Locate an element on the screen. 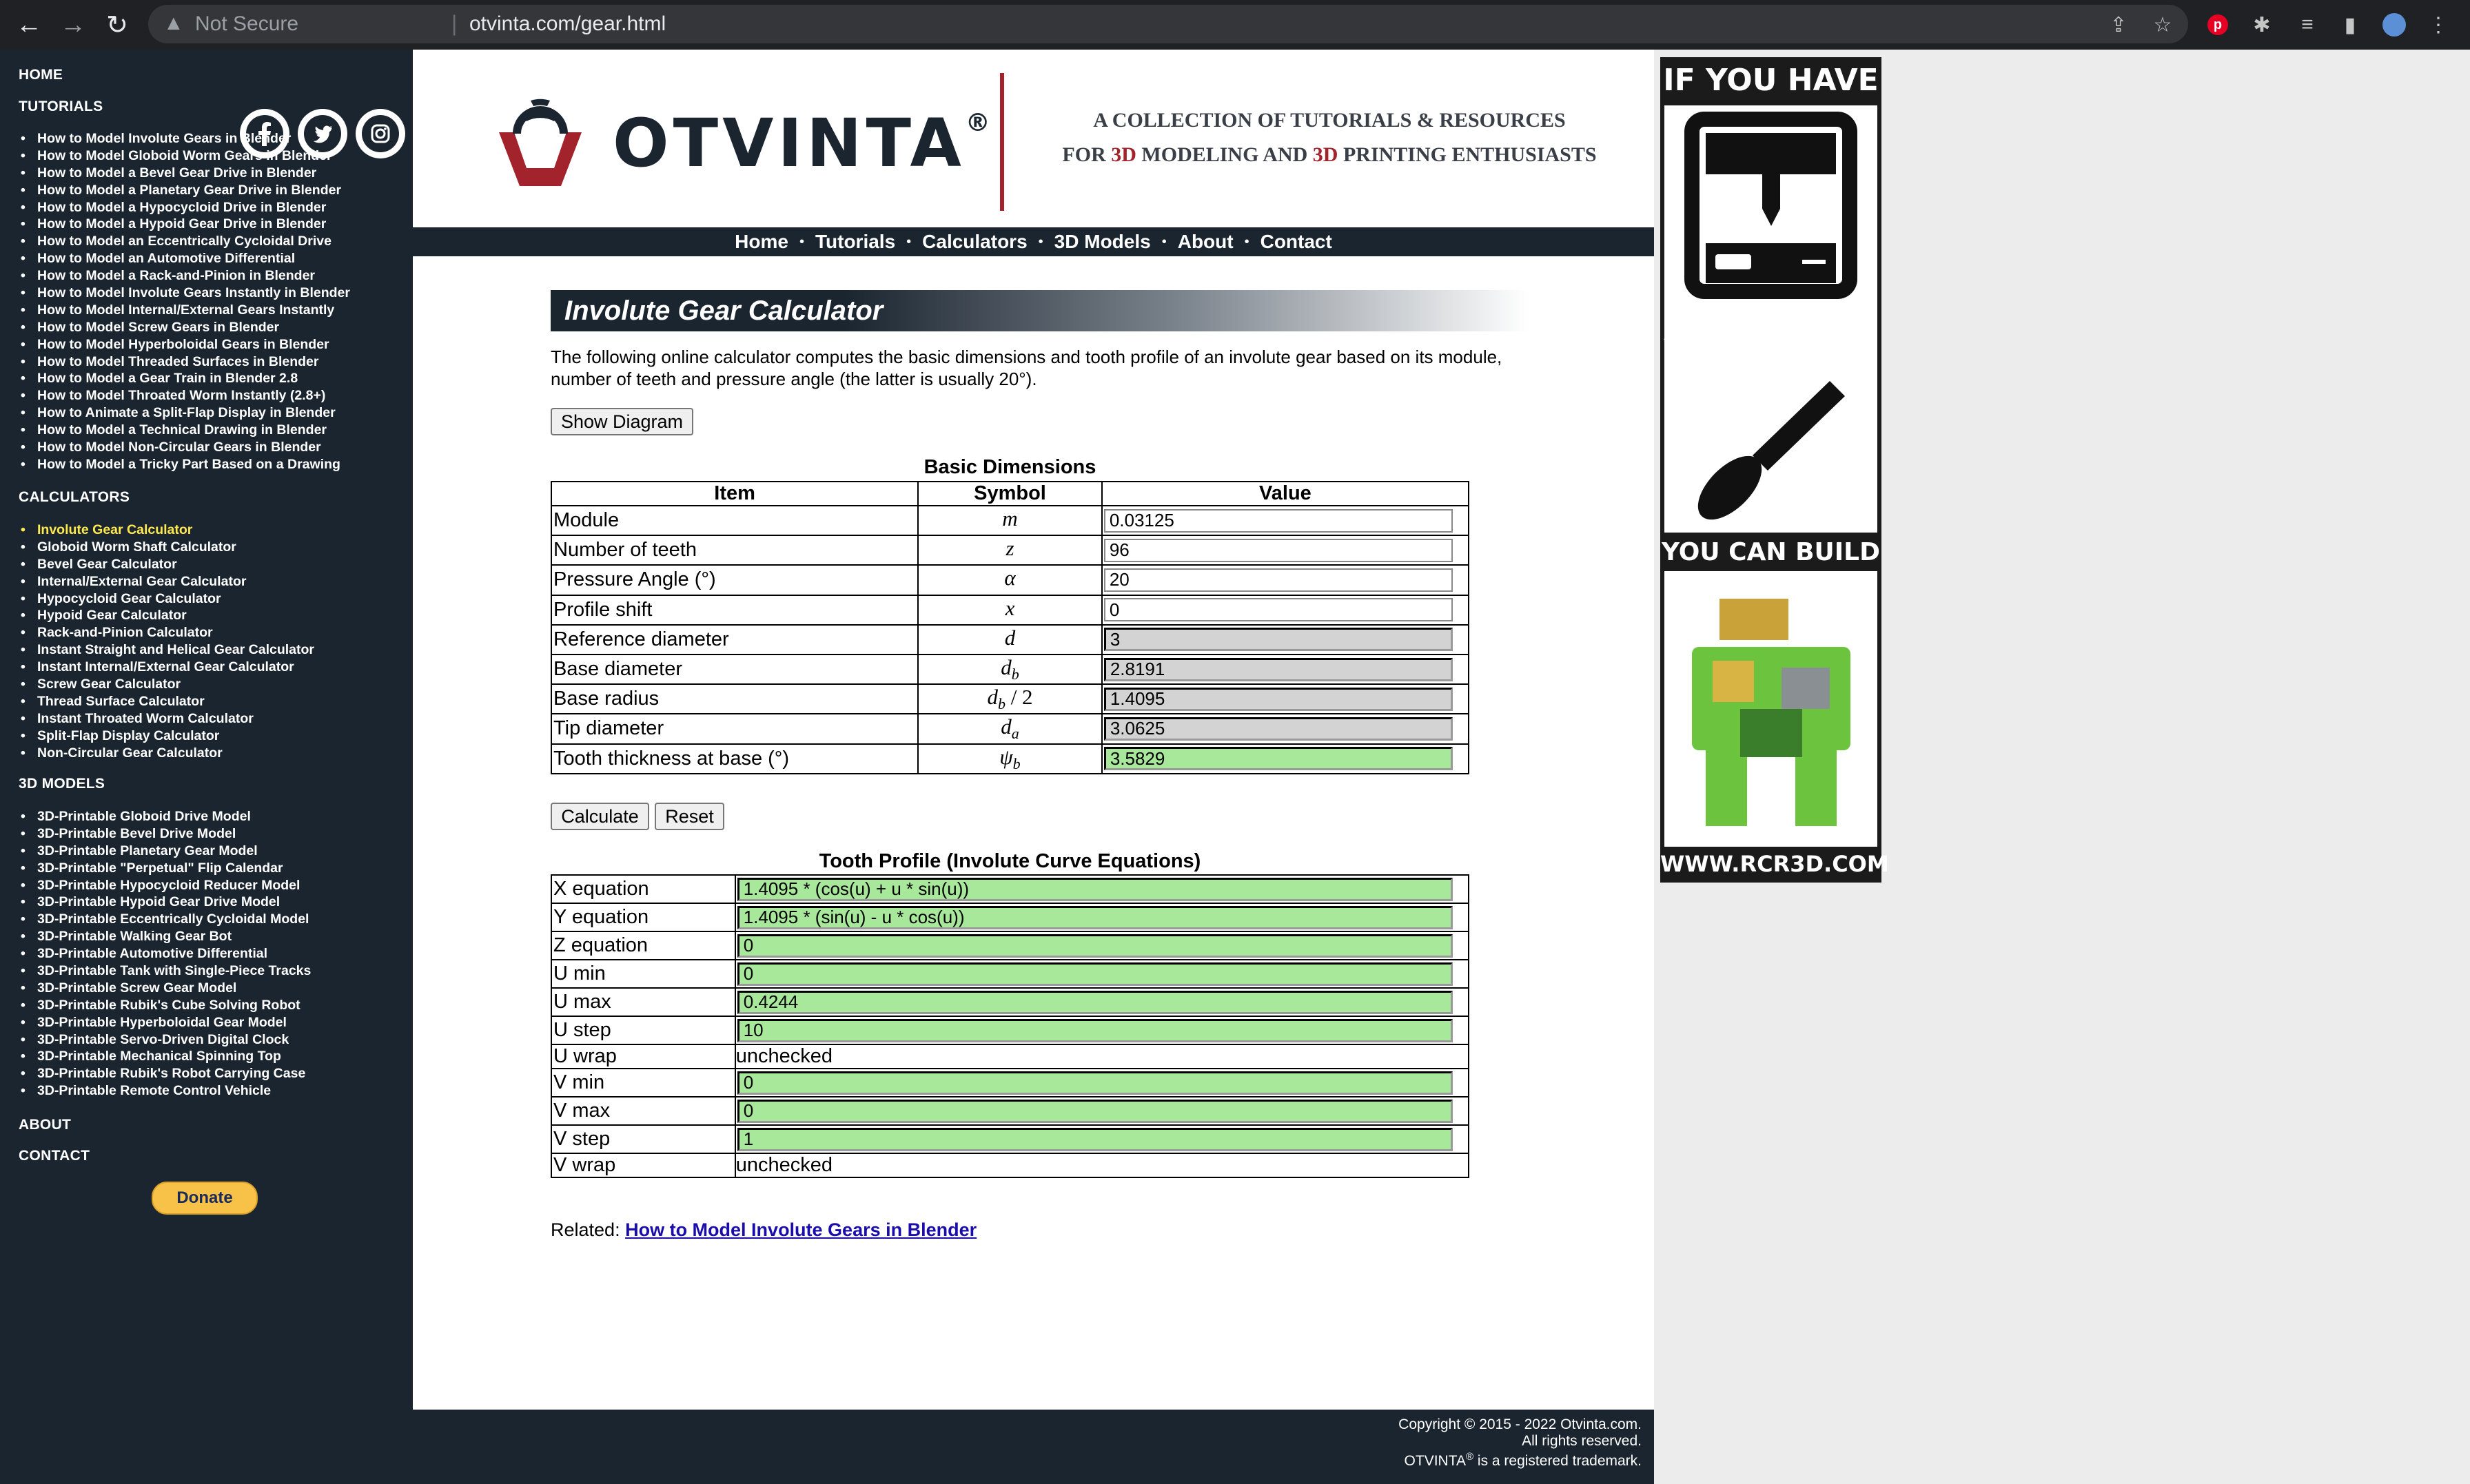  sidebar-tutorial-item: How to Model Screw Gears in Blender is located at coordinates (185, 327).